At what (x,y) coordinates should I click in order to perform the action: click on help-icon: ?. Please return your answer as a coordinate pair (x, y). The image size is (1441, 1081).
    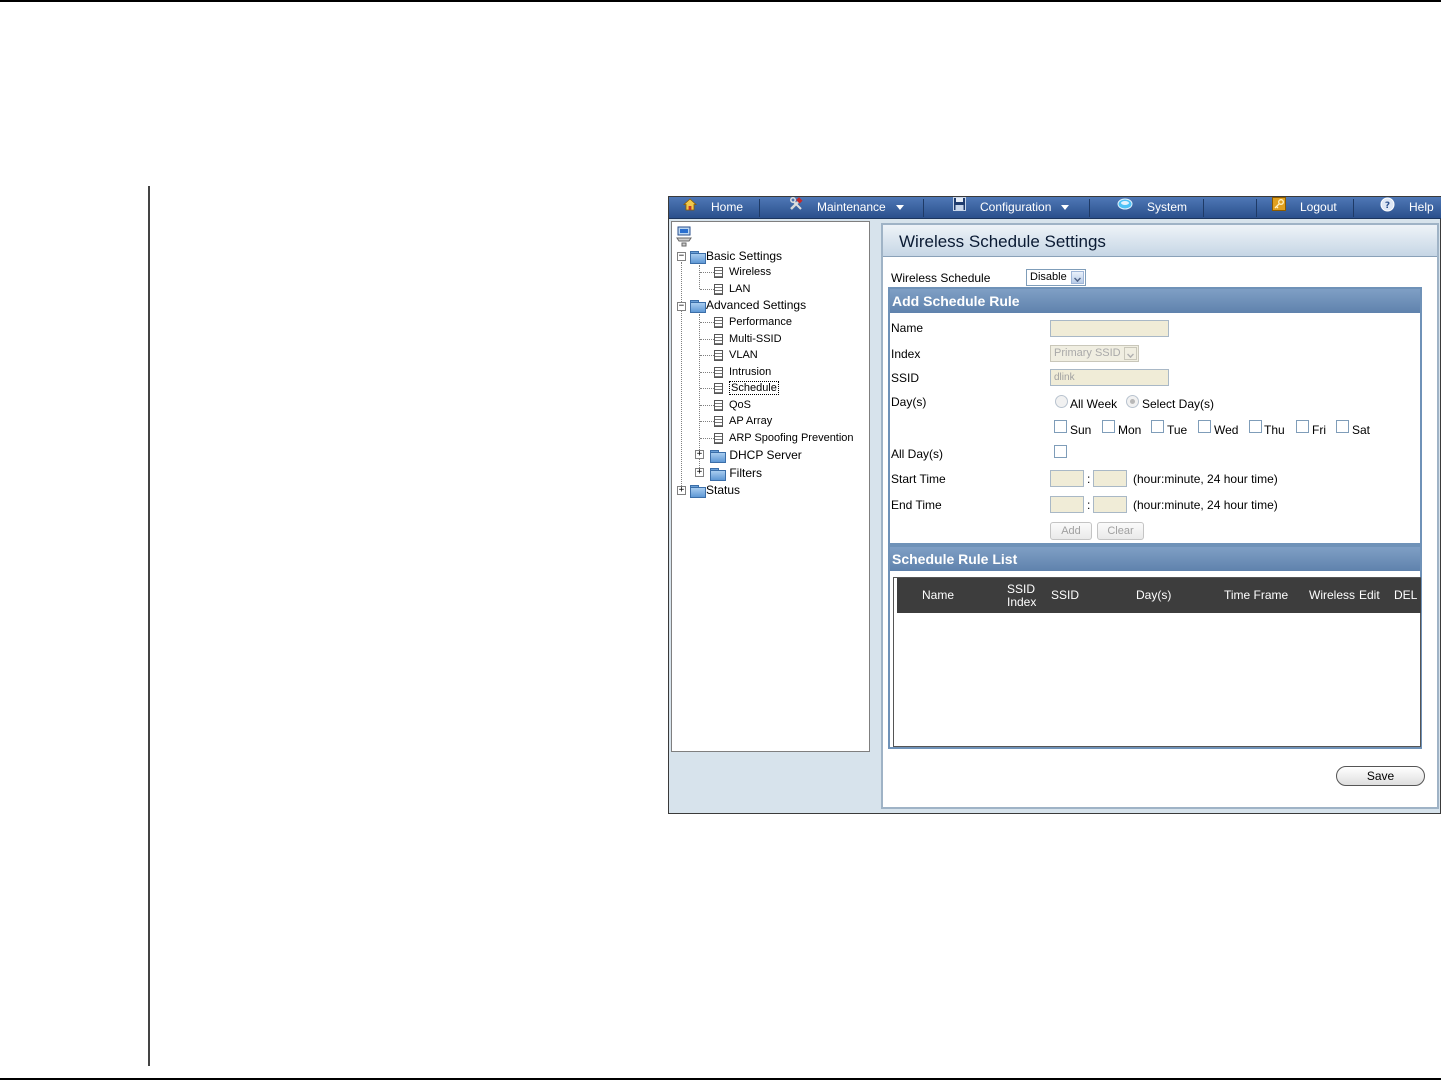
    Looking at the image, I should click on (1387, 208).